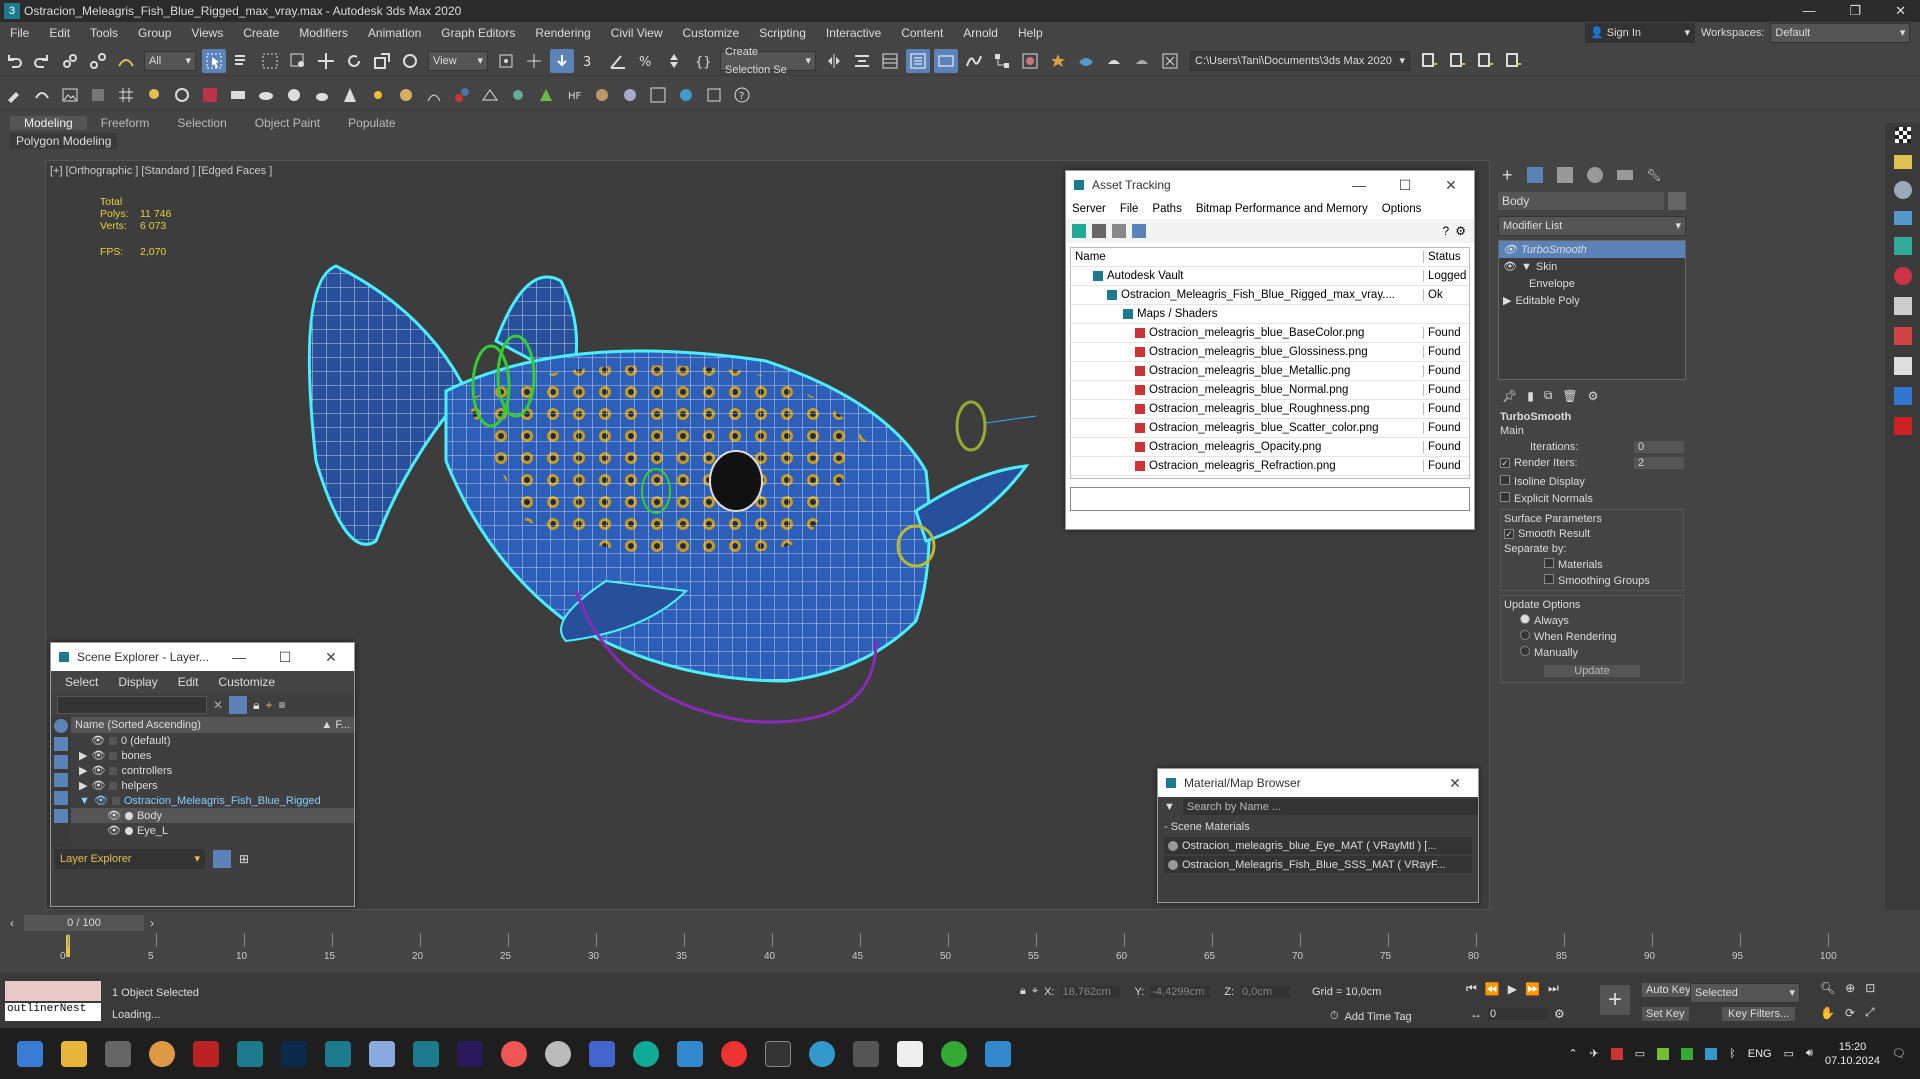 The image size is (1920, 1079). What do you see at coordinates (1035, 991) in the screenshot?
I see `absolute-mode-icon: ⌖` at bounding box center [1035, 991].